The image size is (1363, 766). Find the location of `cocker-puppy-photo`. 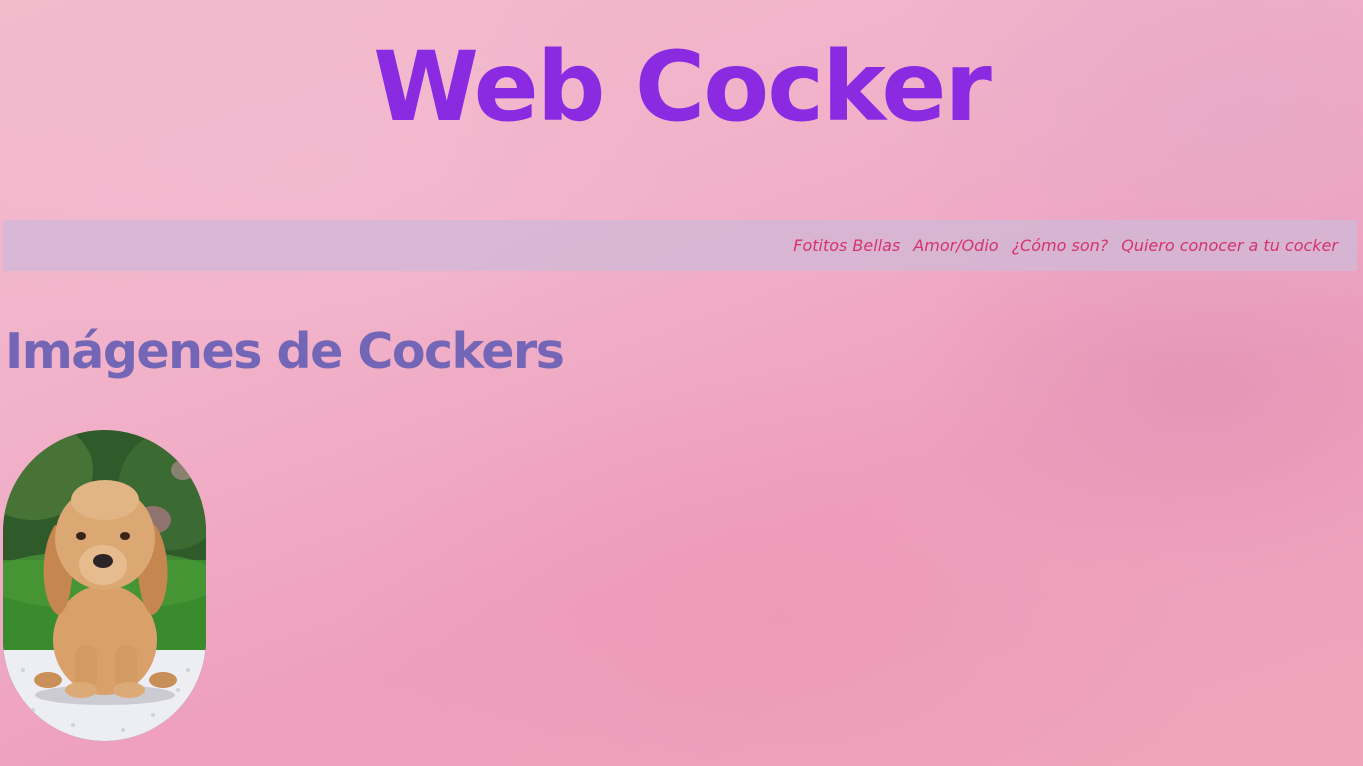

cocker-puppy-photo is located at coordinates (104, 585).